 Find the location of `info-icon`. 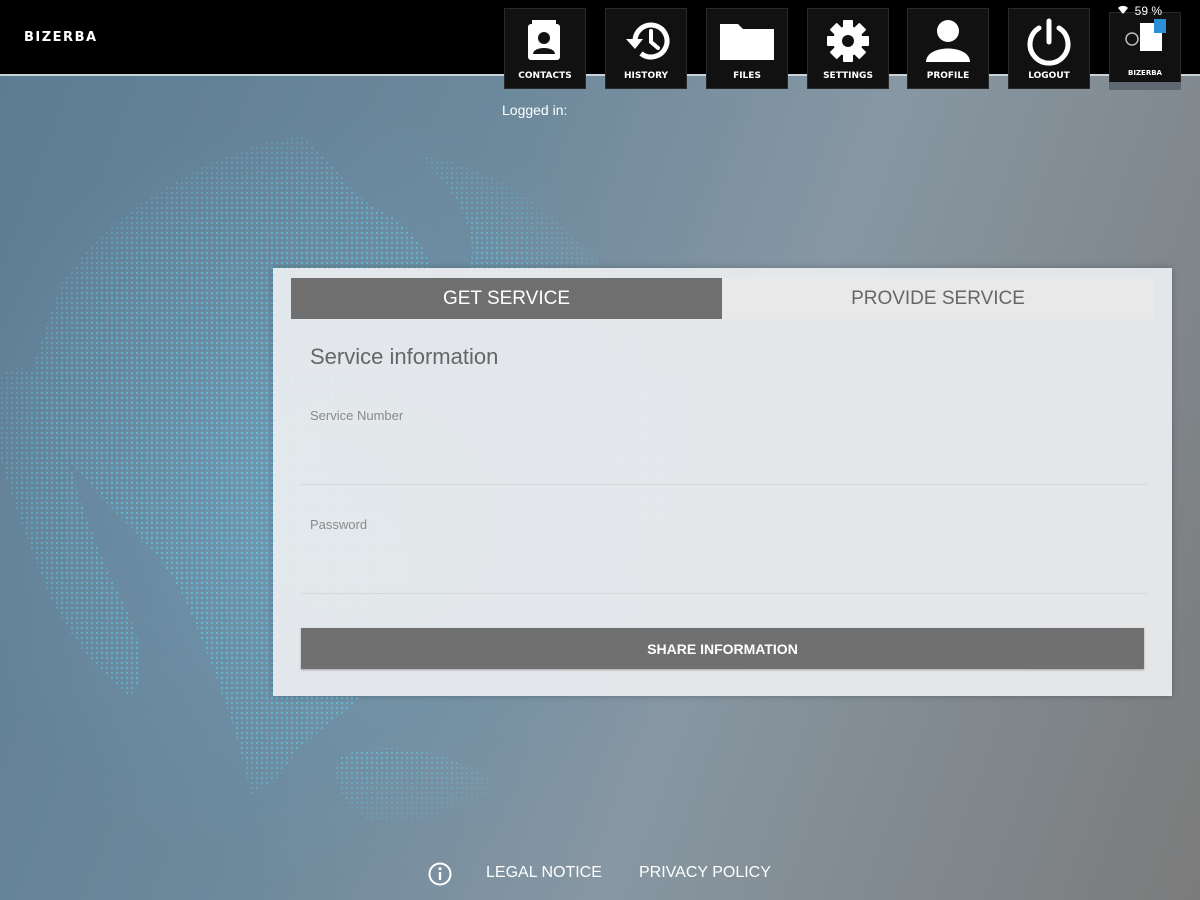

info-icon is located at coordinates (440, 876).